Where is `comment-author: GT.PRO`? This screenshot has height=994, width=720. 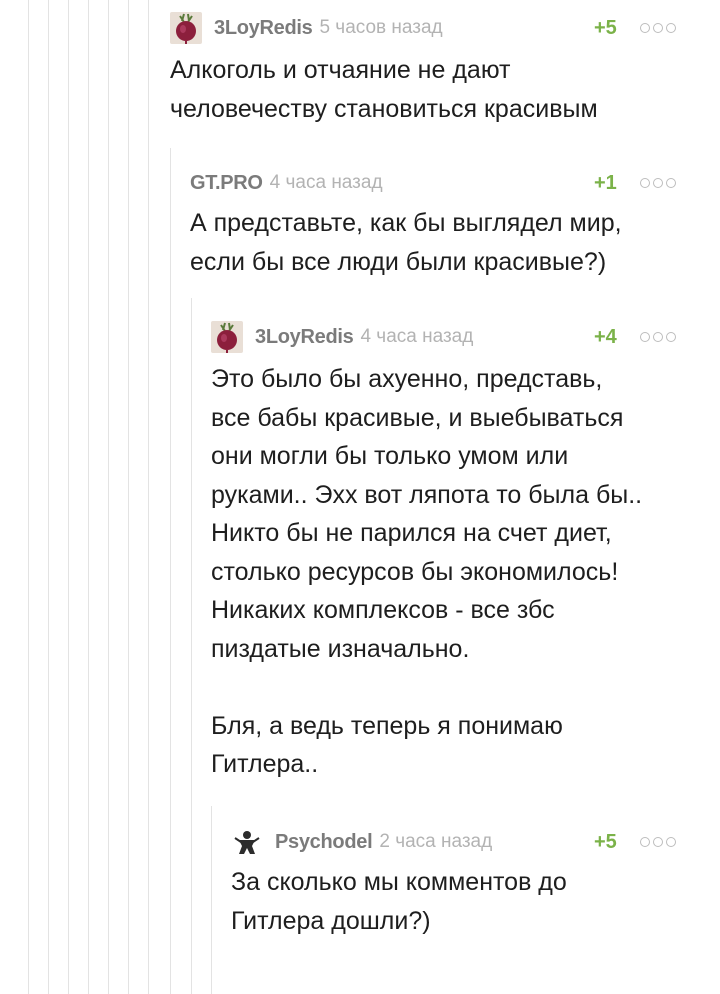 comment-author: GT.PRO is located at coordinates (226, 183).